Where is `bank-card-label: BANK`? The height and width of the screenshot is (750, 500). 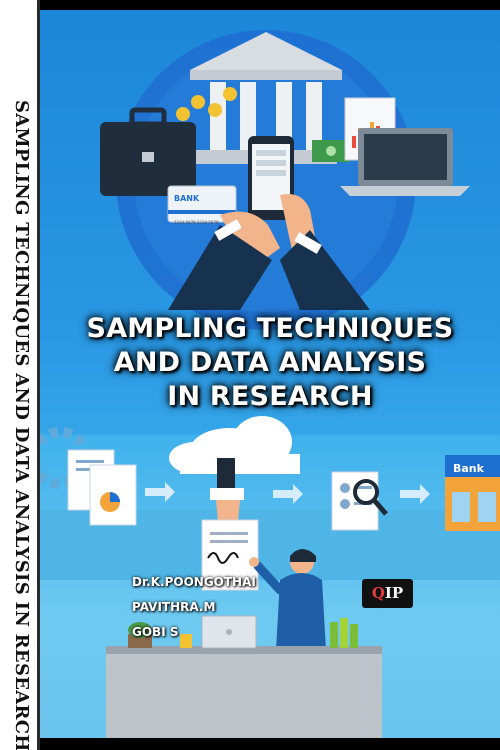 bank-card-label: BANK is located at coordinates (187, 198).